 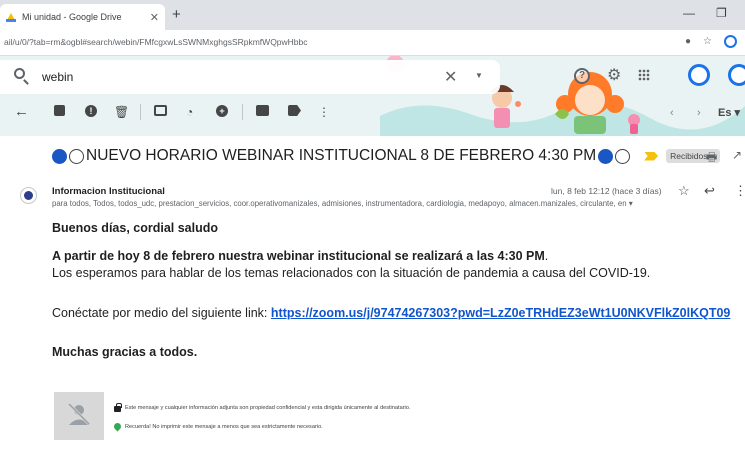 I want to click on sender-name: Informacion Institucional, so click(x=108, y=191).